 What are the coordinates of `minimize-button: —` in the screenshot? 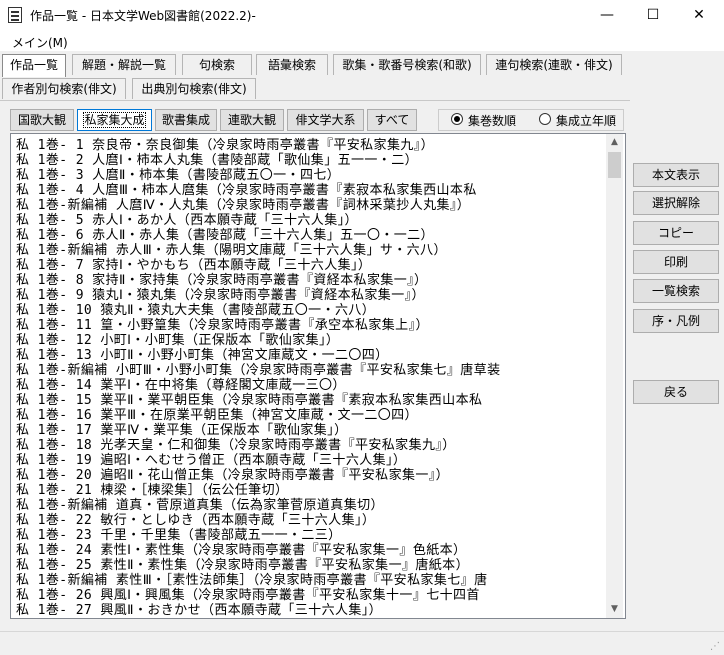 It's located at (607, 15).